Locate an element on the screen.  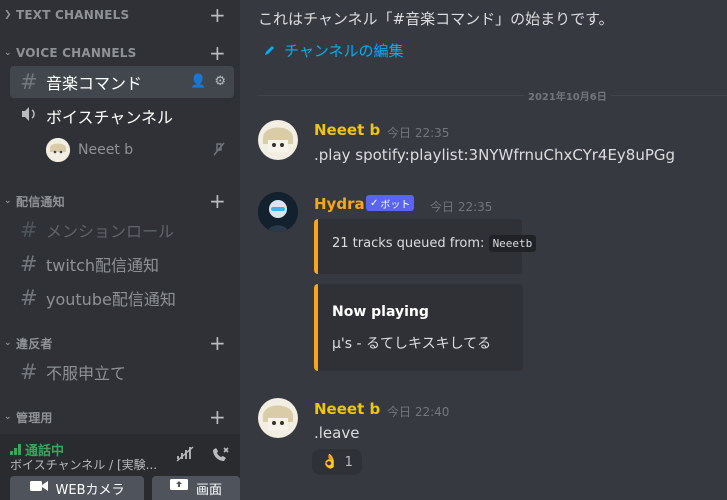
speaker-icon is located at coordinates (32, 116).